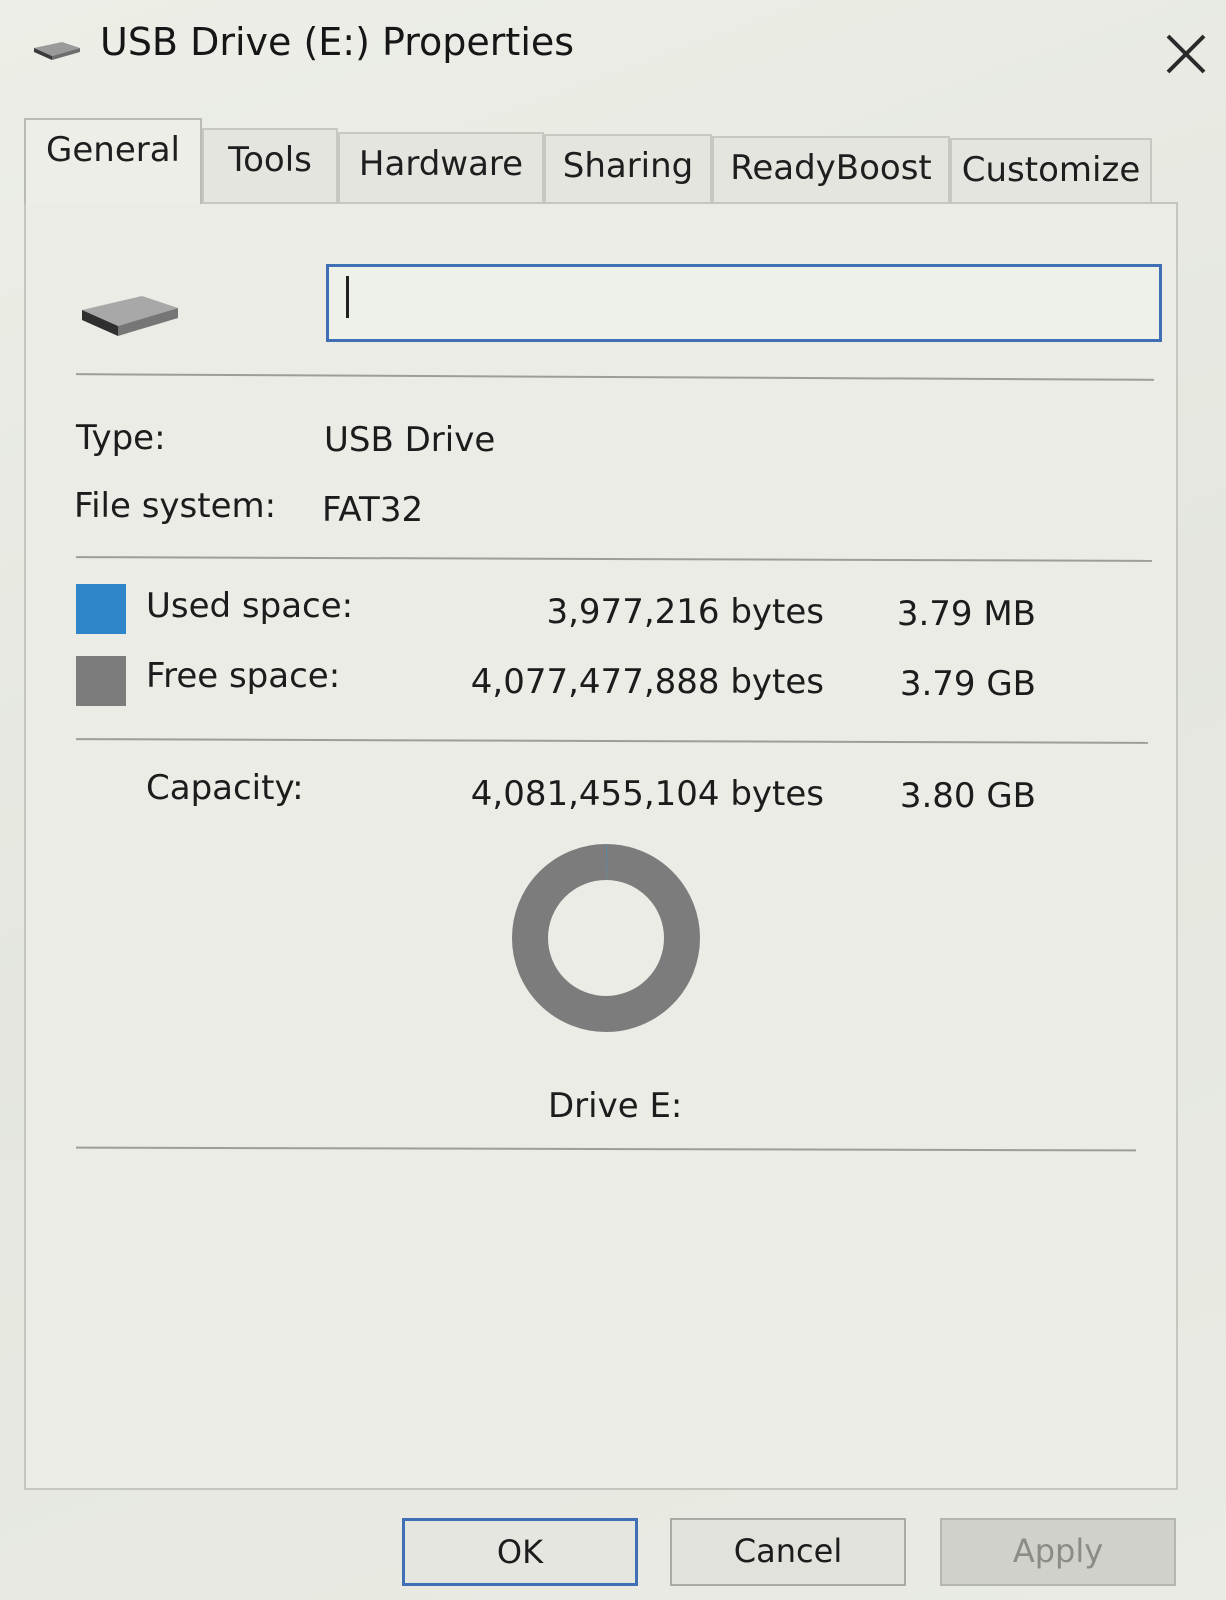  What do you see at coordinates (225, 788) in the screenshot?
I see `capacity-label: Capacity:` at bounding box center [225, 788].